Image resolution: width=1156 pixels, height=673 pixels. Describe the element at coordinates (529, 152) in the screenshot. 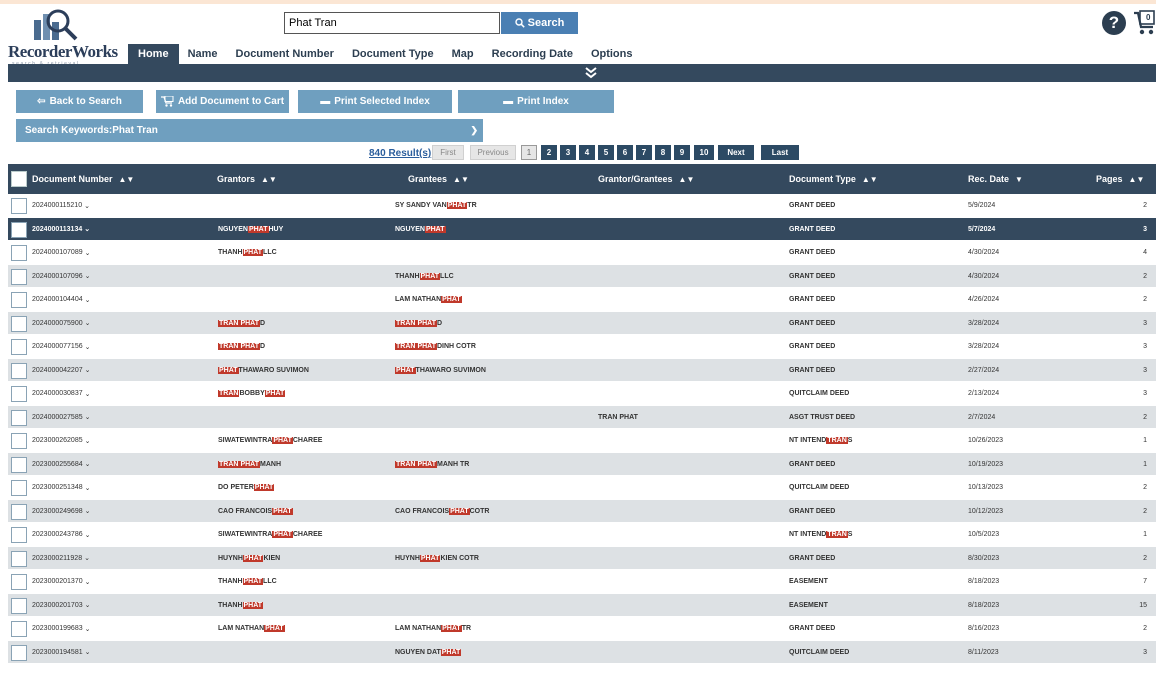

I see `pager-page-1: 1` at that location.